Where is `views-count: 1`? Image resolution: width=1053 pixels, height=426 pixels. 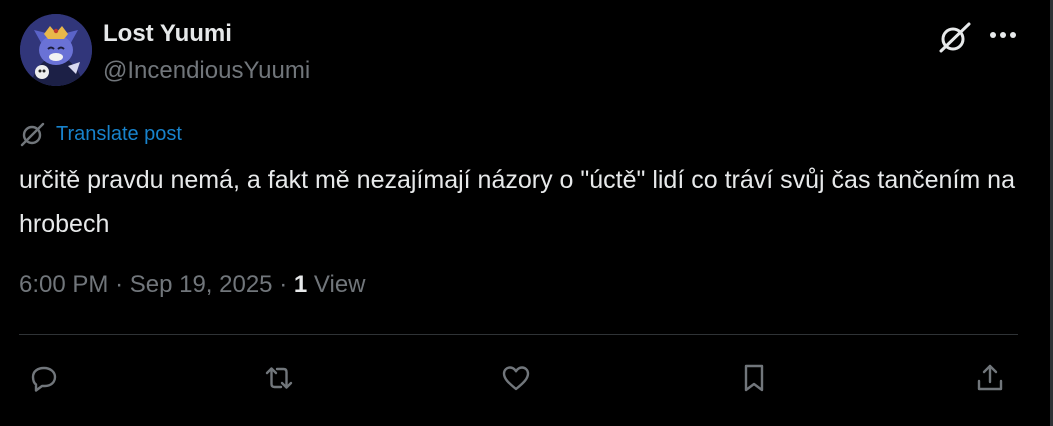
views-count: 1 is located at coordinates (300, 284).